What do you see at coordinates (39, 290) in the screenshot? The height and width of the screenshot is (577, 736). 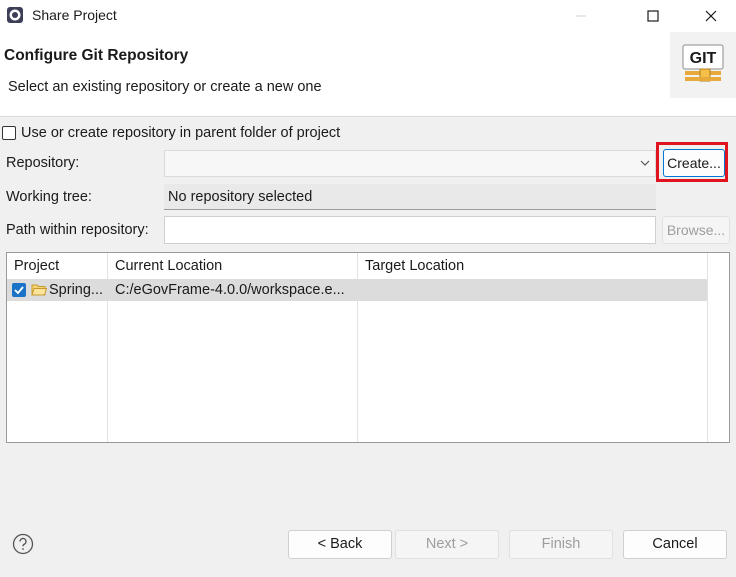 I see `project-folder-icon` at bounding box center [39, 290].